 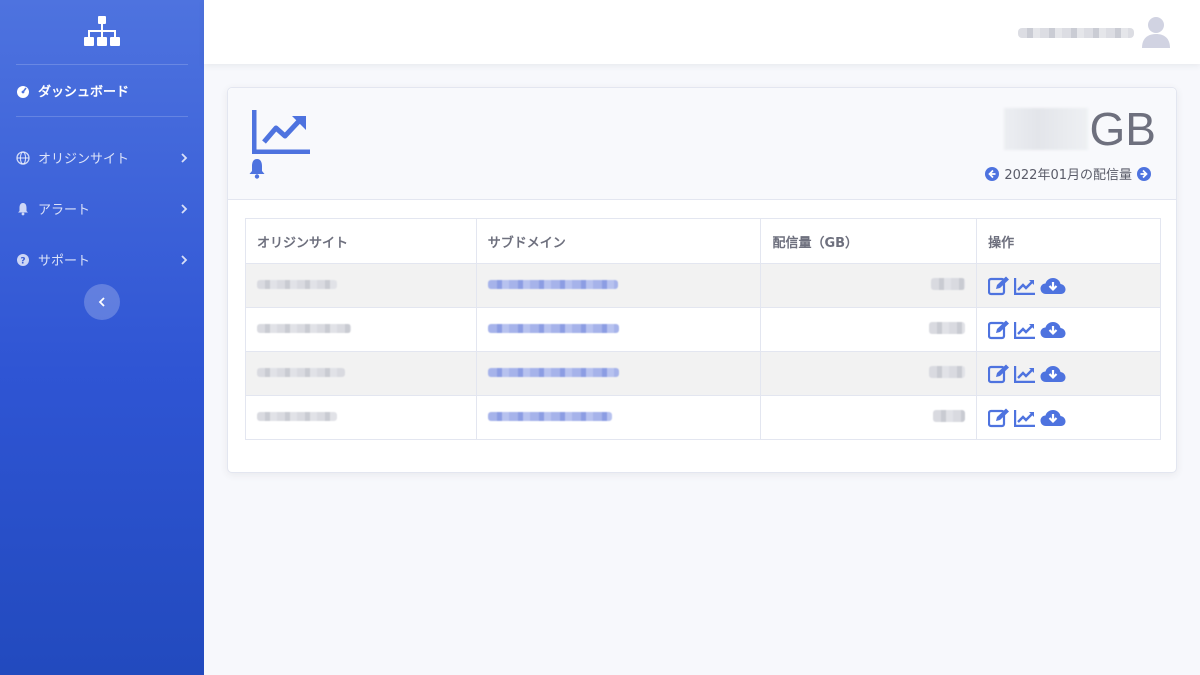 I want to click on sidebar-collapse-button, so click(x=102, y=302).